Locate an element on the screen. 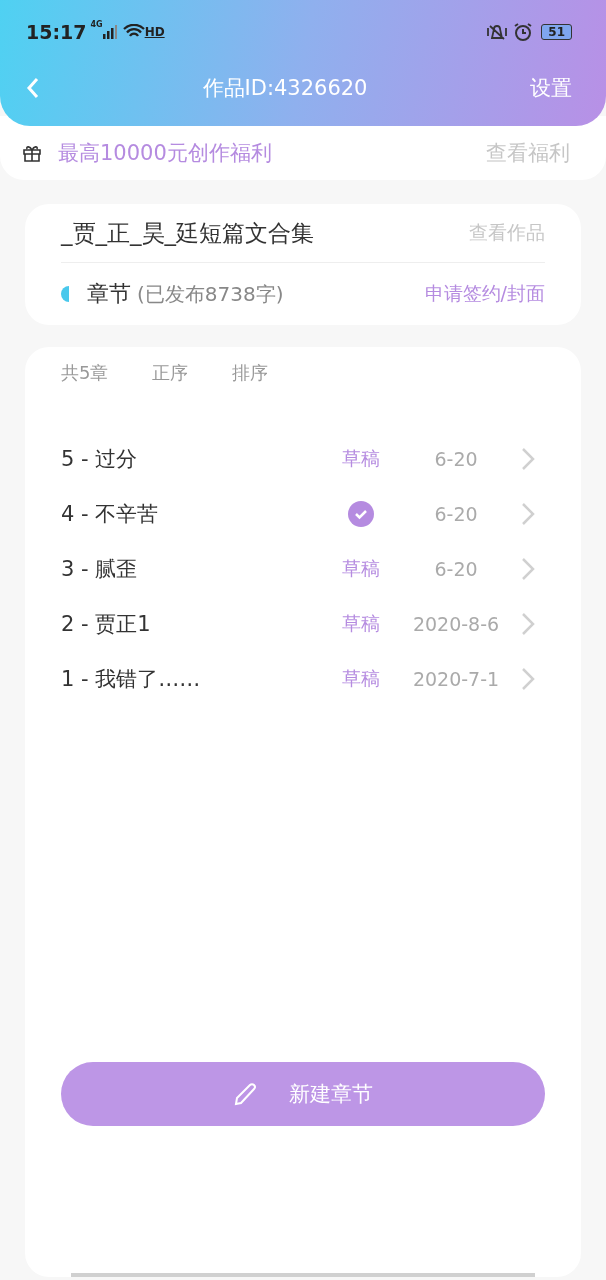 Image resolution: width=606 pixels, height=1280 pixels. page-title: 作品ID:4326620 is located at coordinates (285, 88).